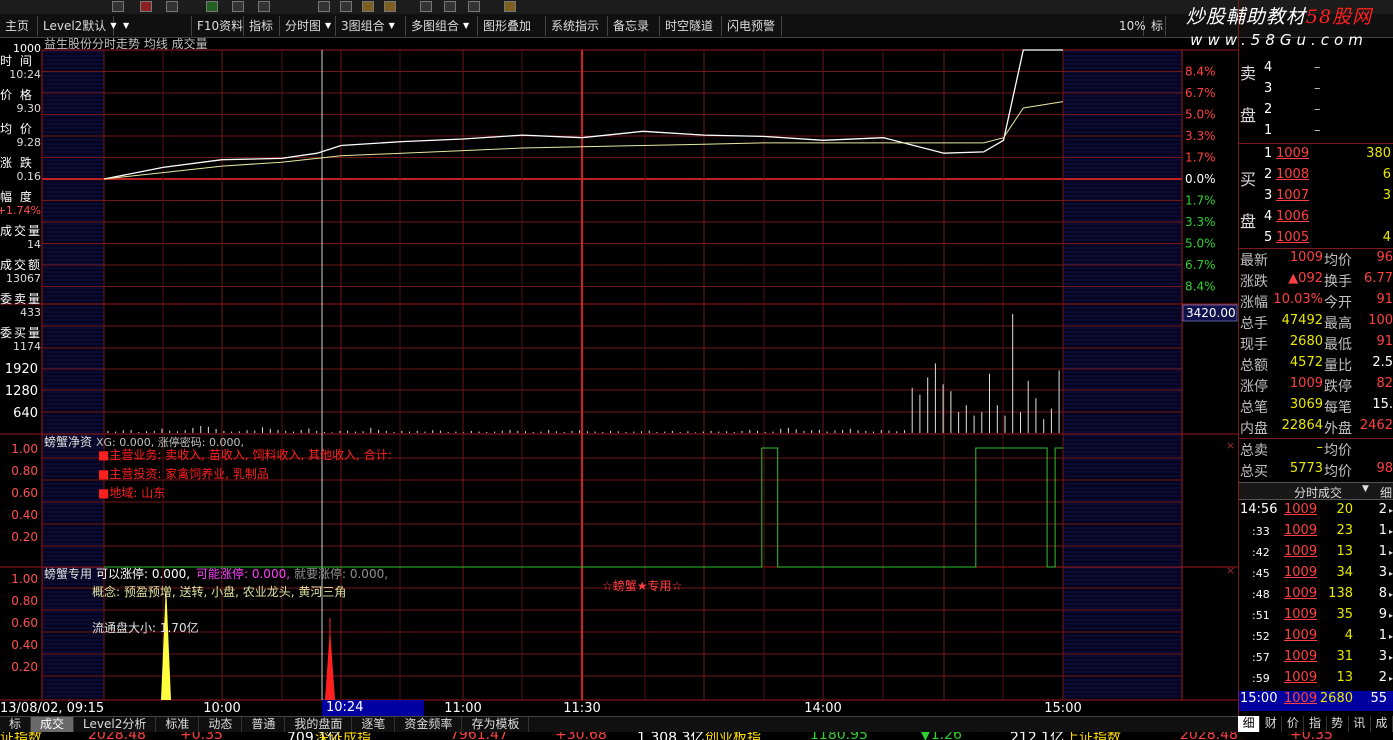 This screenshot has width=1393, height=740. Describe the element at coordinates (577, 25) in the screenshot. I see `toolbar-item-9: 系统指示` at that location.